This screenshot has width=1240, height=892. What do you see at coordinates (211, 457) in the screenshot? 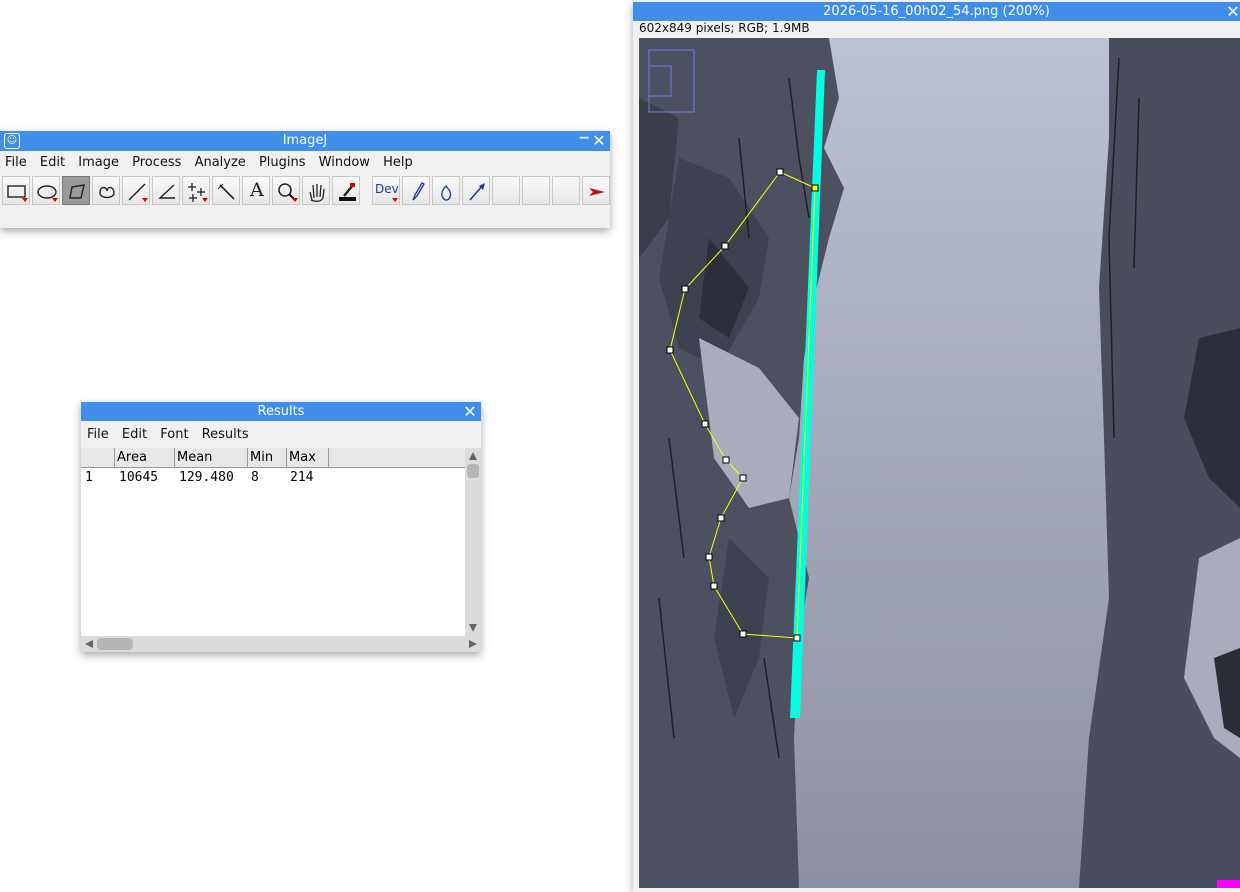
I see `column-header-mean: Mean` at bounding box center [211, 457].